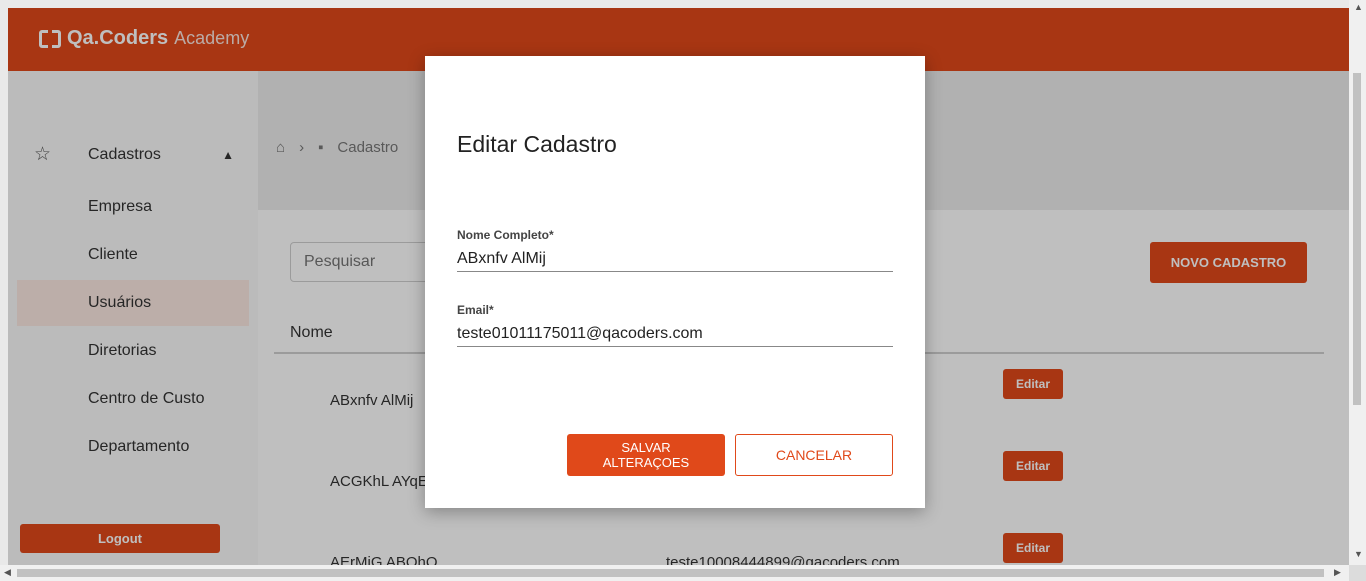 This screenshot has height=581, width=1366. What do you see at coordinates (814, 455) in the screenshot?
I see `cancel-button: CANCELAR` at bounding box center [814, 455].